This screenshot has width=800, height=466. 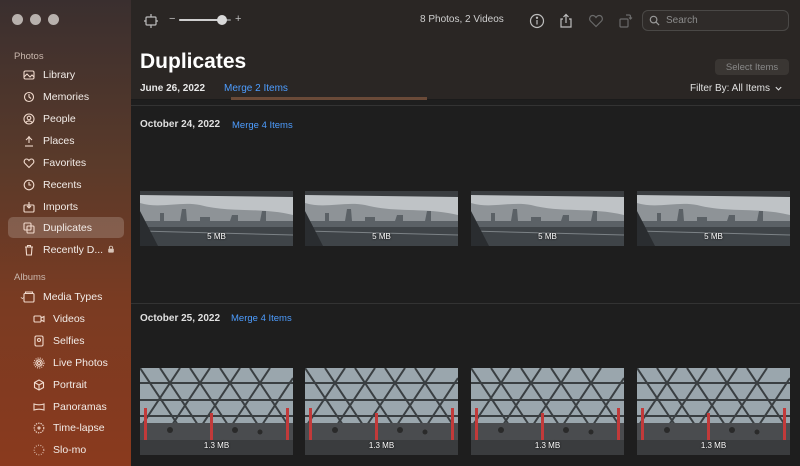 What do you see at coordinates (69, 340) in the screenshot?
I see `sidebar-item-label: Selfies` at bounding box center [69, 340].